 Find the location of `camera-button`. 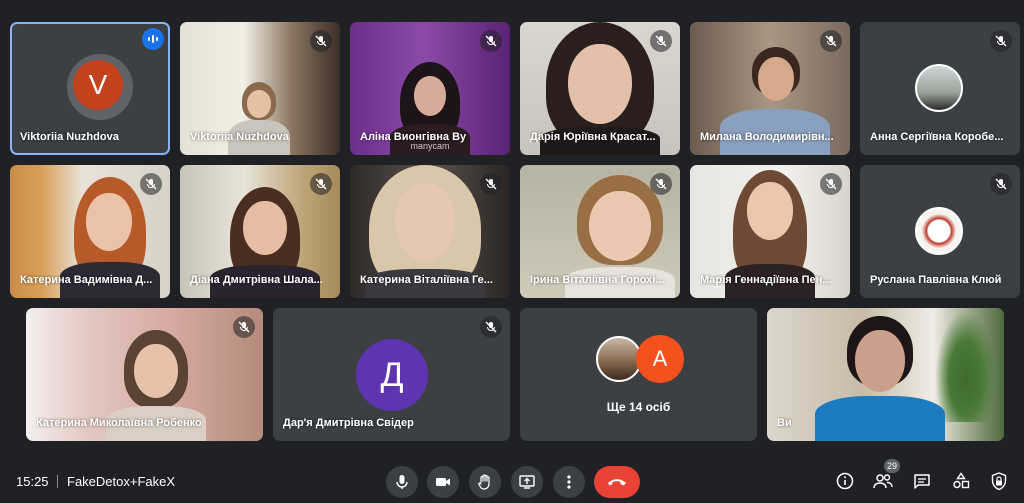

camera-button is located at coordinates (443, 482).